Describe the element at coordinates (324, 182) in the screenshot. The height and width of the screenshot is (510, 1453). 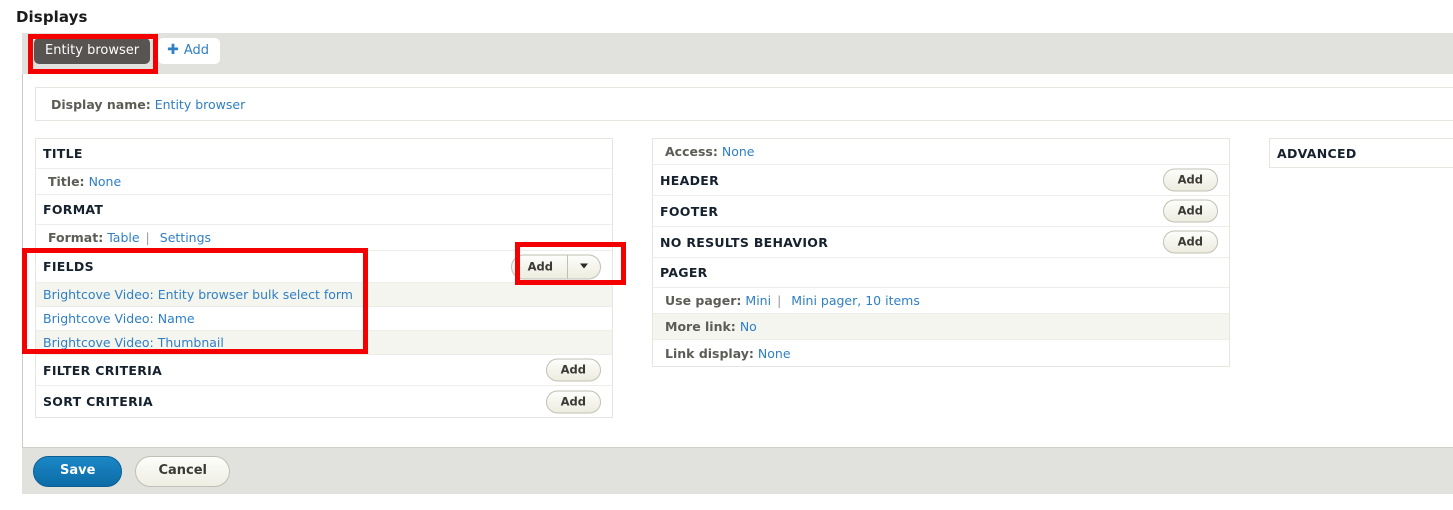
I see `row-title: Title: None` at that location.